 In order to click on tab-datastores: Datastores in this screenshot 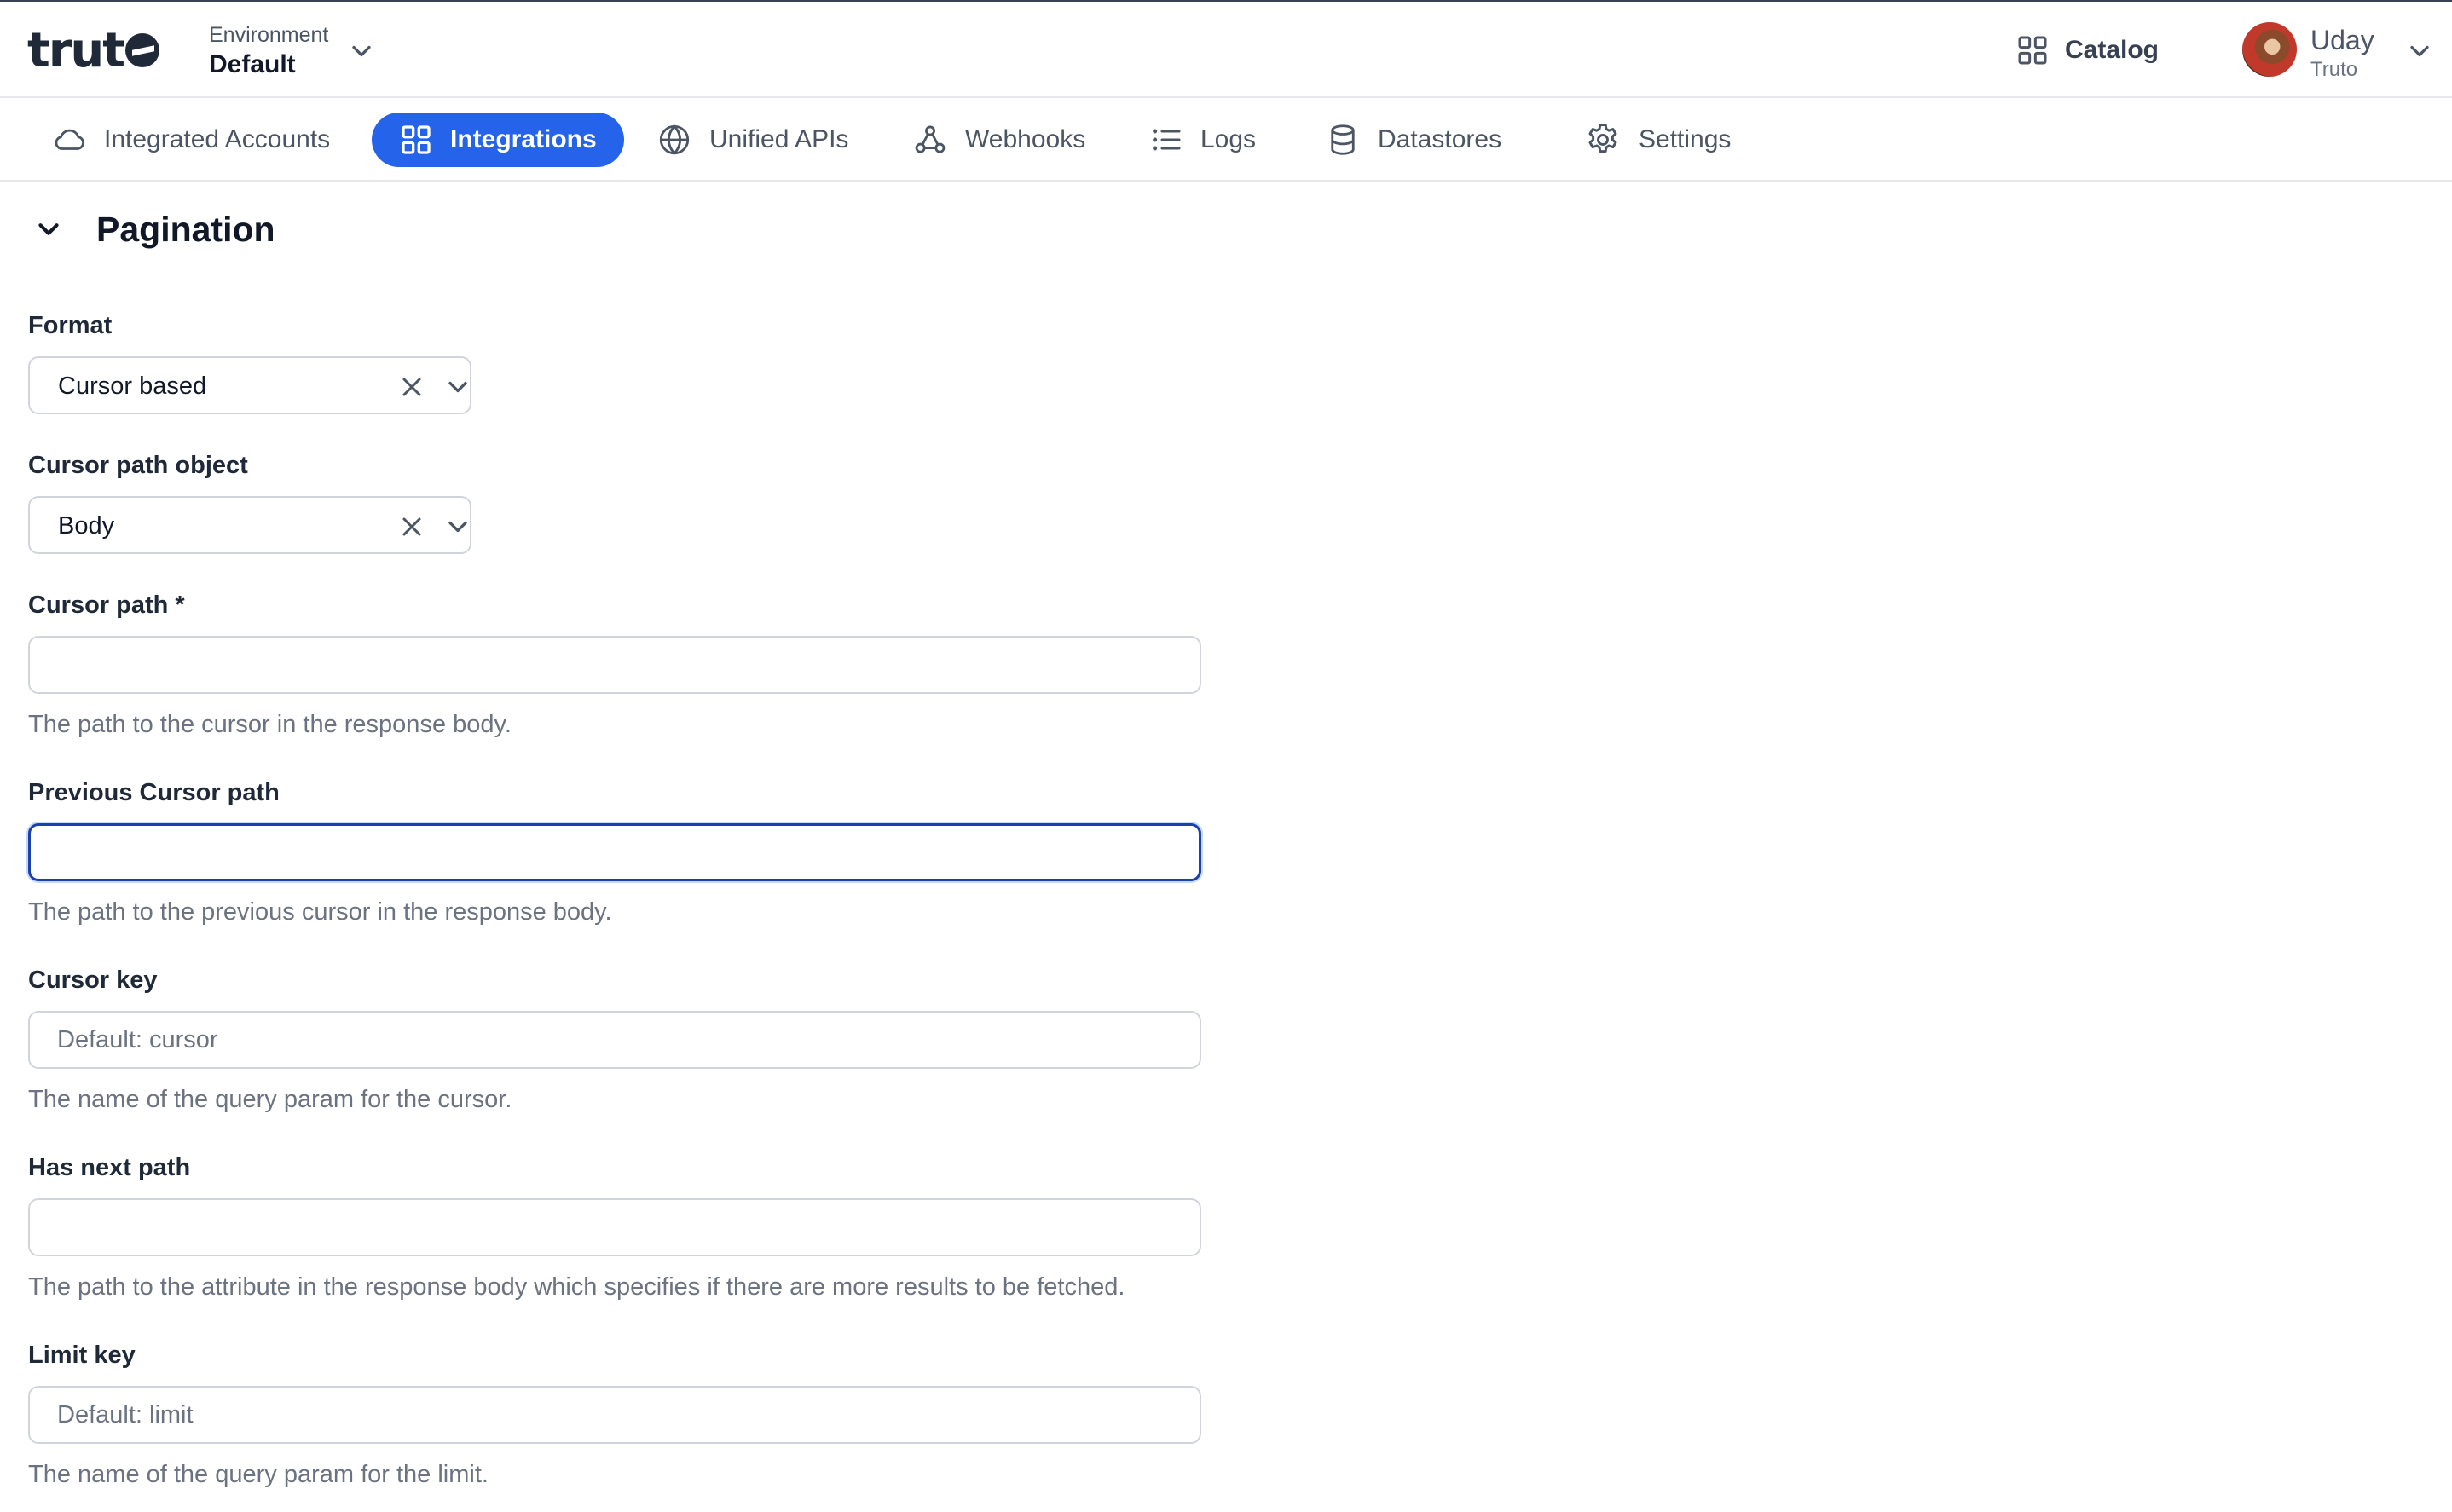, I will do `click(1413, 140)`.